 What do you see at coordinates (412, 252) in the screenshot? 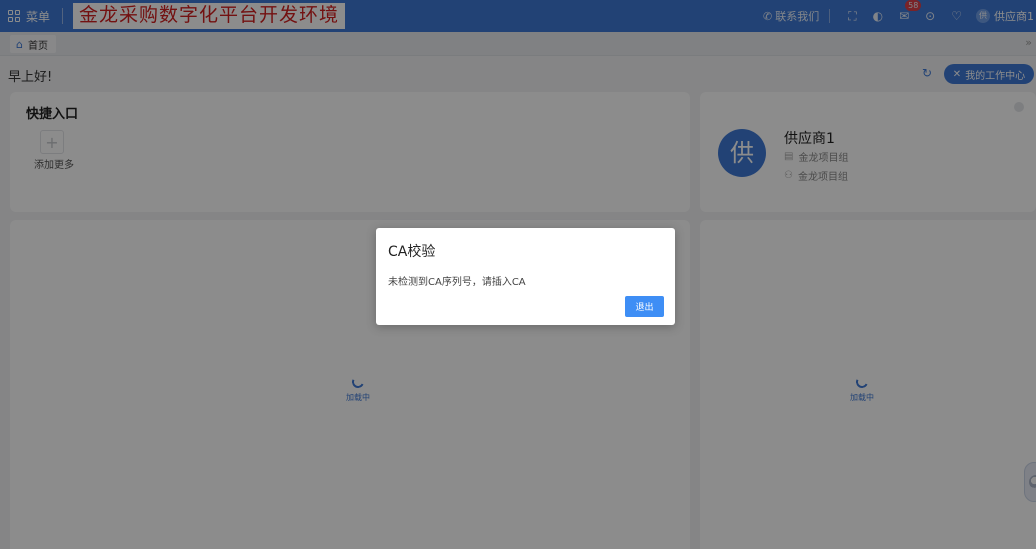
I see `dialog-title: CA校验` at bounding box center [412, 252].